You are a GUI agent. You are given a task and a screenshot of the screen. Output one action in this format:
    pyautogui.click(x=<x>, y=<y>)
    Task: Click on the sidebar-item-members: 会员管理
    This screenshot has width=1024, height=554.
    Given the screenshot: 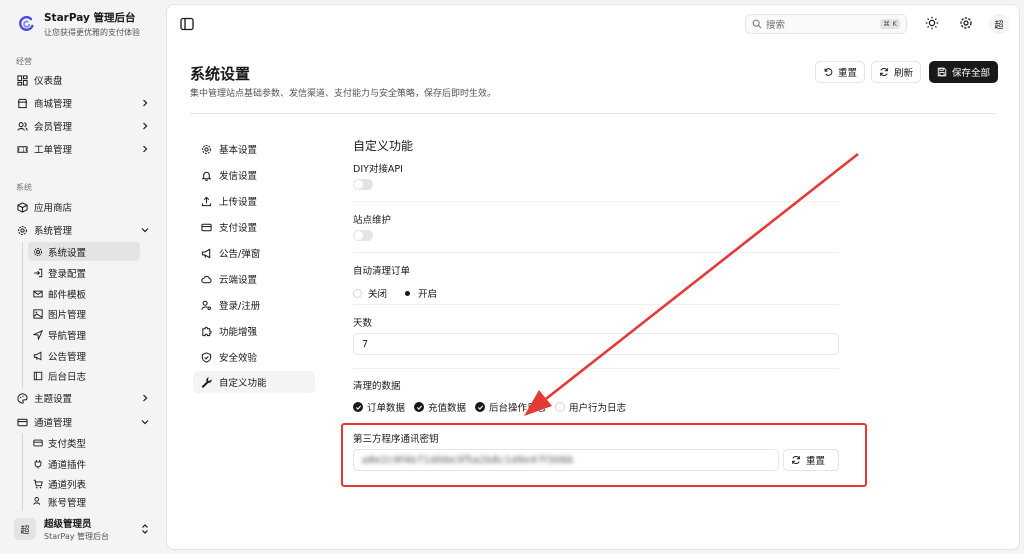 What is the action you would take?
    pyautogui.click(x=83, y=126)
    